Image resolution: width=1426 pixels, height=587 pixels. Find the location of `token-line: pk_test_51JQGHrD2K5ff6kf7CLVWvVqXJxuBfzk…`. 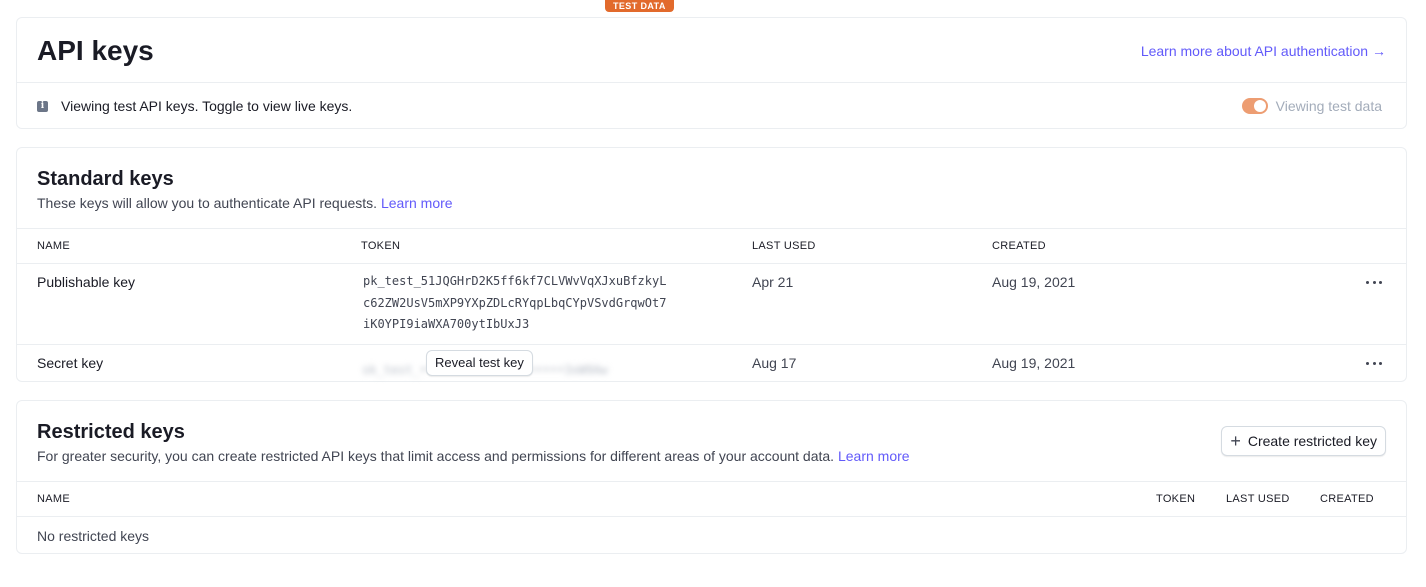

token-line: pk_test_51JQGHrD2K5ff6kf7CLVWvVqXJxuBfzk… is located at coordinates (515, 281).